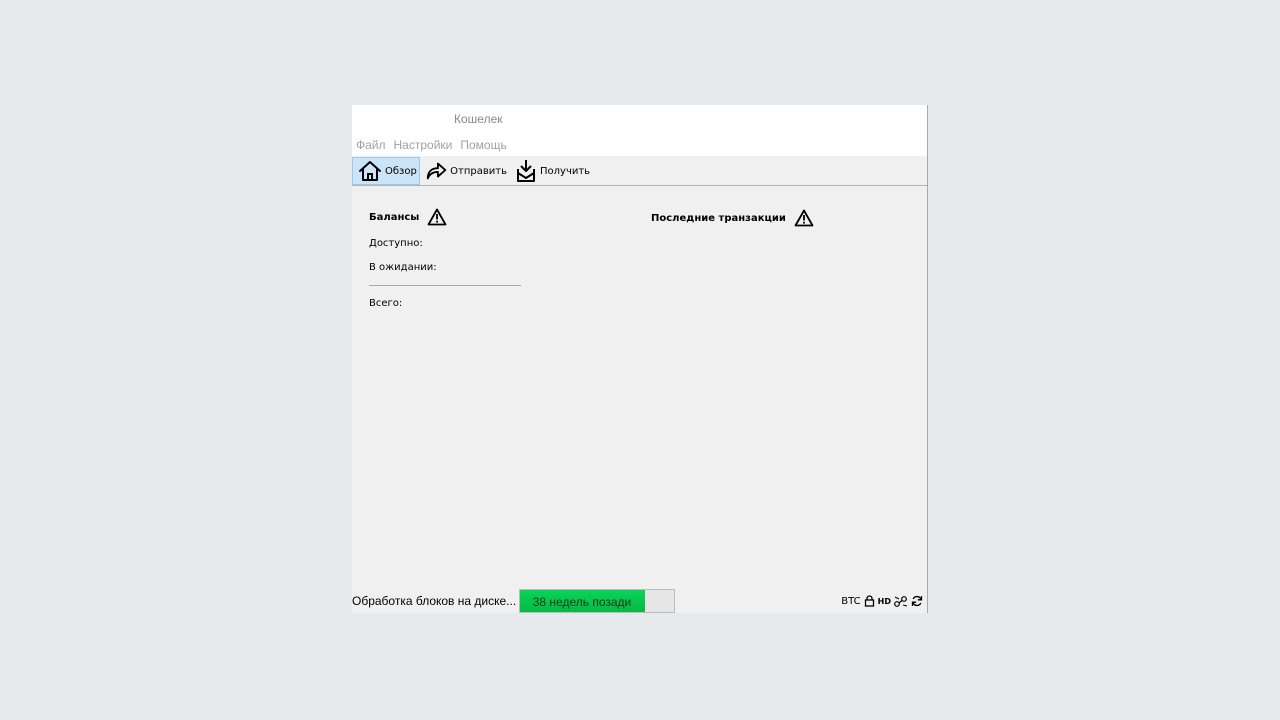 The width and height of the screenshot is (1280, 720). I want to click on available-label: Доступно:, so click(396, 243).